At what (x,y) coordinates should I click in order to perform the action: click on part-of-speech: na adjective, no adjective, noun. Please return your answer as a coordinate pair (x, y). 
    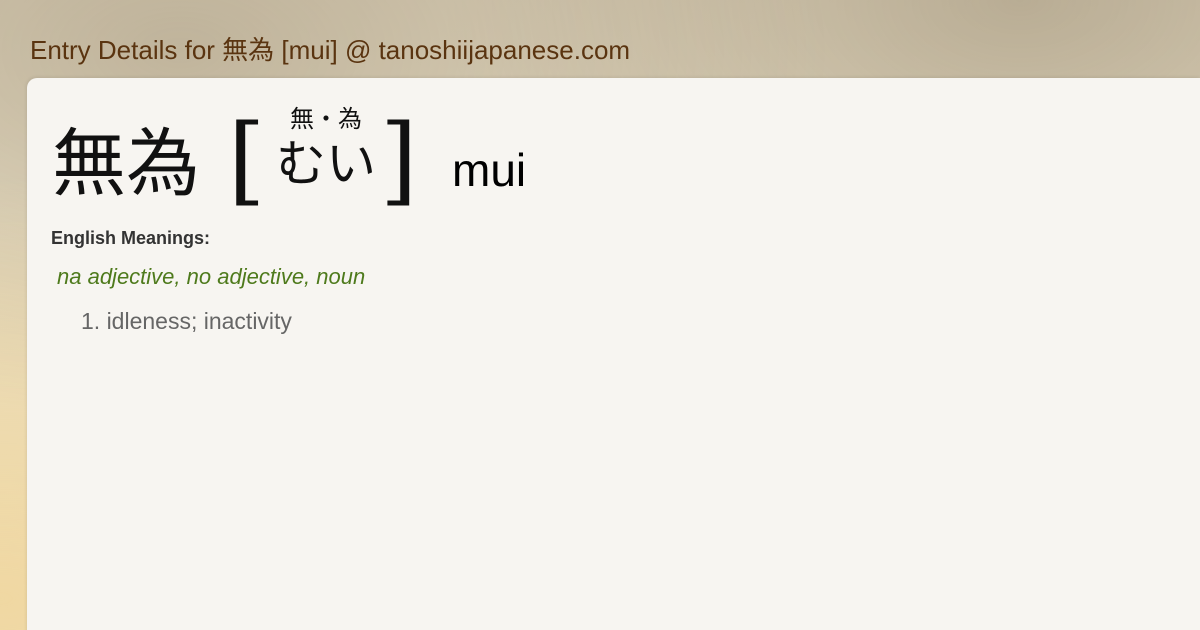
    Looking at the image, I should click on (211, 276).